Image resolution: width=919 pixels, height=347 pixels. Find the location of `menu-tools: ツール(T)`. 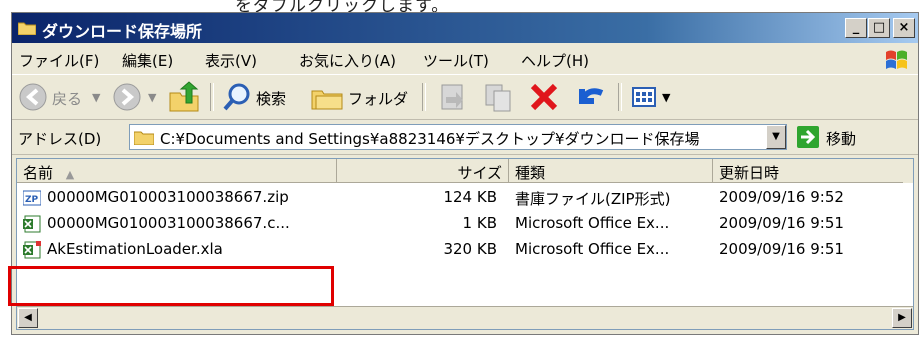

menu-tools: ツール(T) is located at coordinates (456, 60).